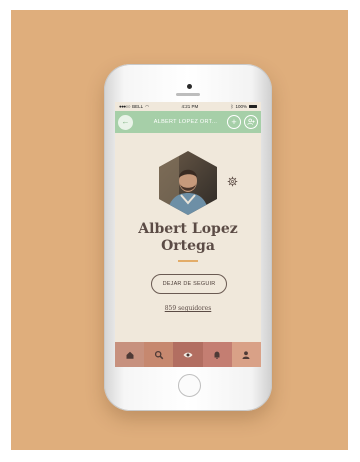 This screenshot has height=462, width=360. I want to click on bluetooth-icon: ᛒ, so click(232, 106).